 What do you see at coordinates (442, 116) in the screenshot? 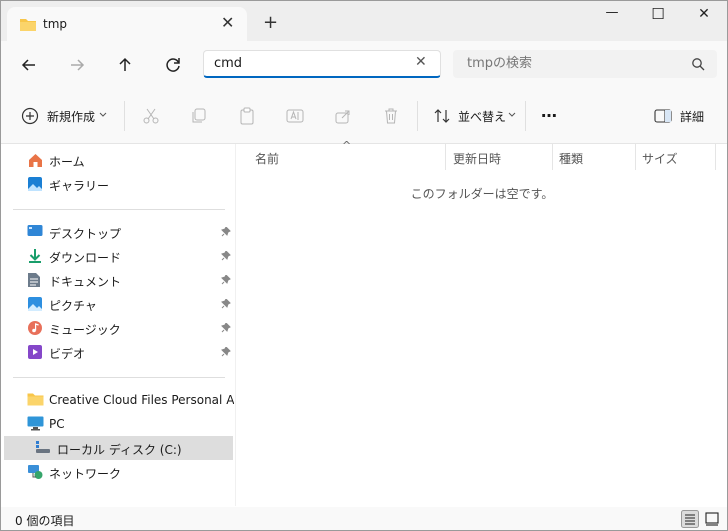
I see `sort-icon` at bounding box center [442, 116].